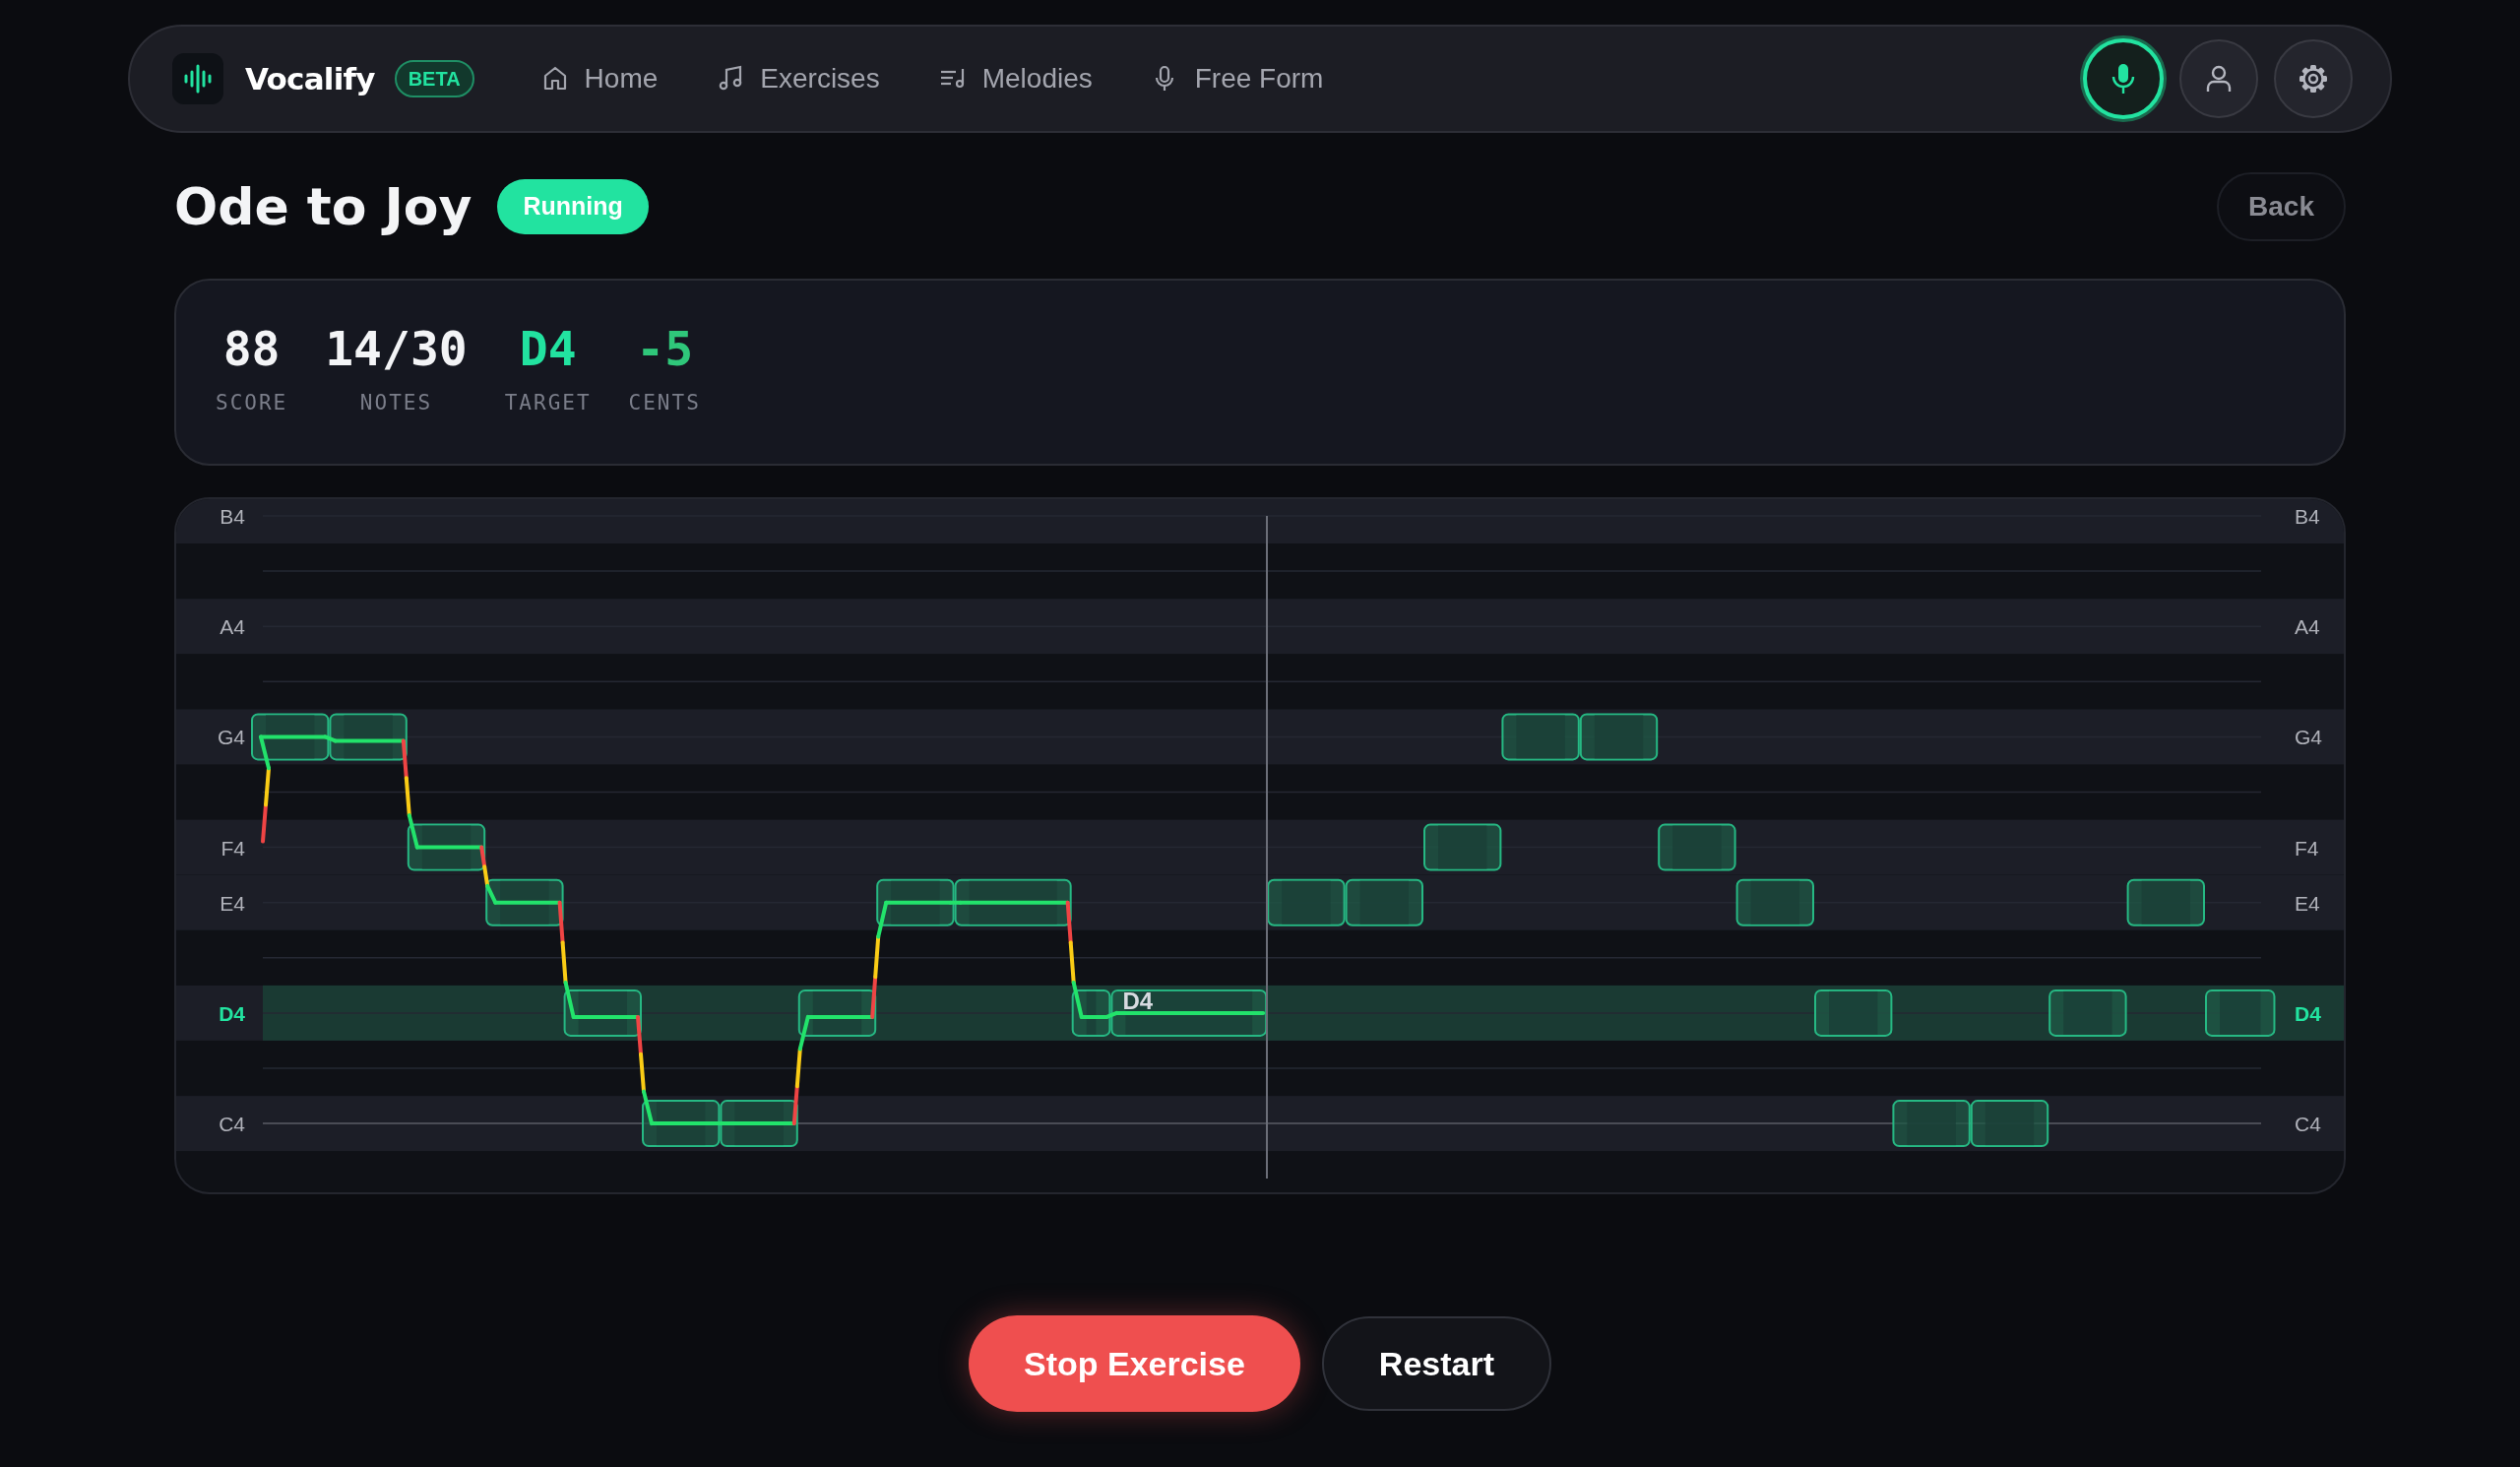 This screenshot has height=1467, width=2520. I want to click on note-block, so click(2240, 1013).